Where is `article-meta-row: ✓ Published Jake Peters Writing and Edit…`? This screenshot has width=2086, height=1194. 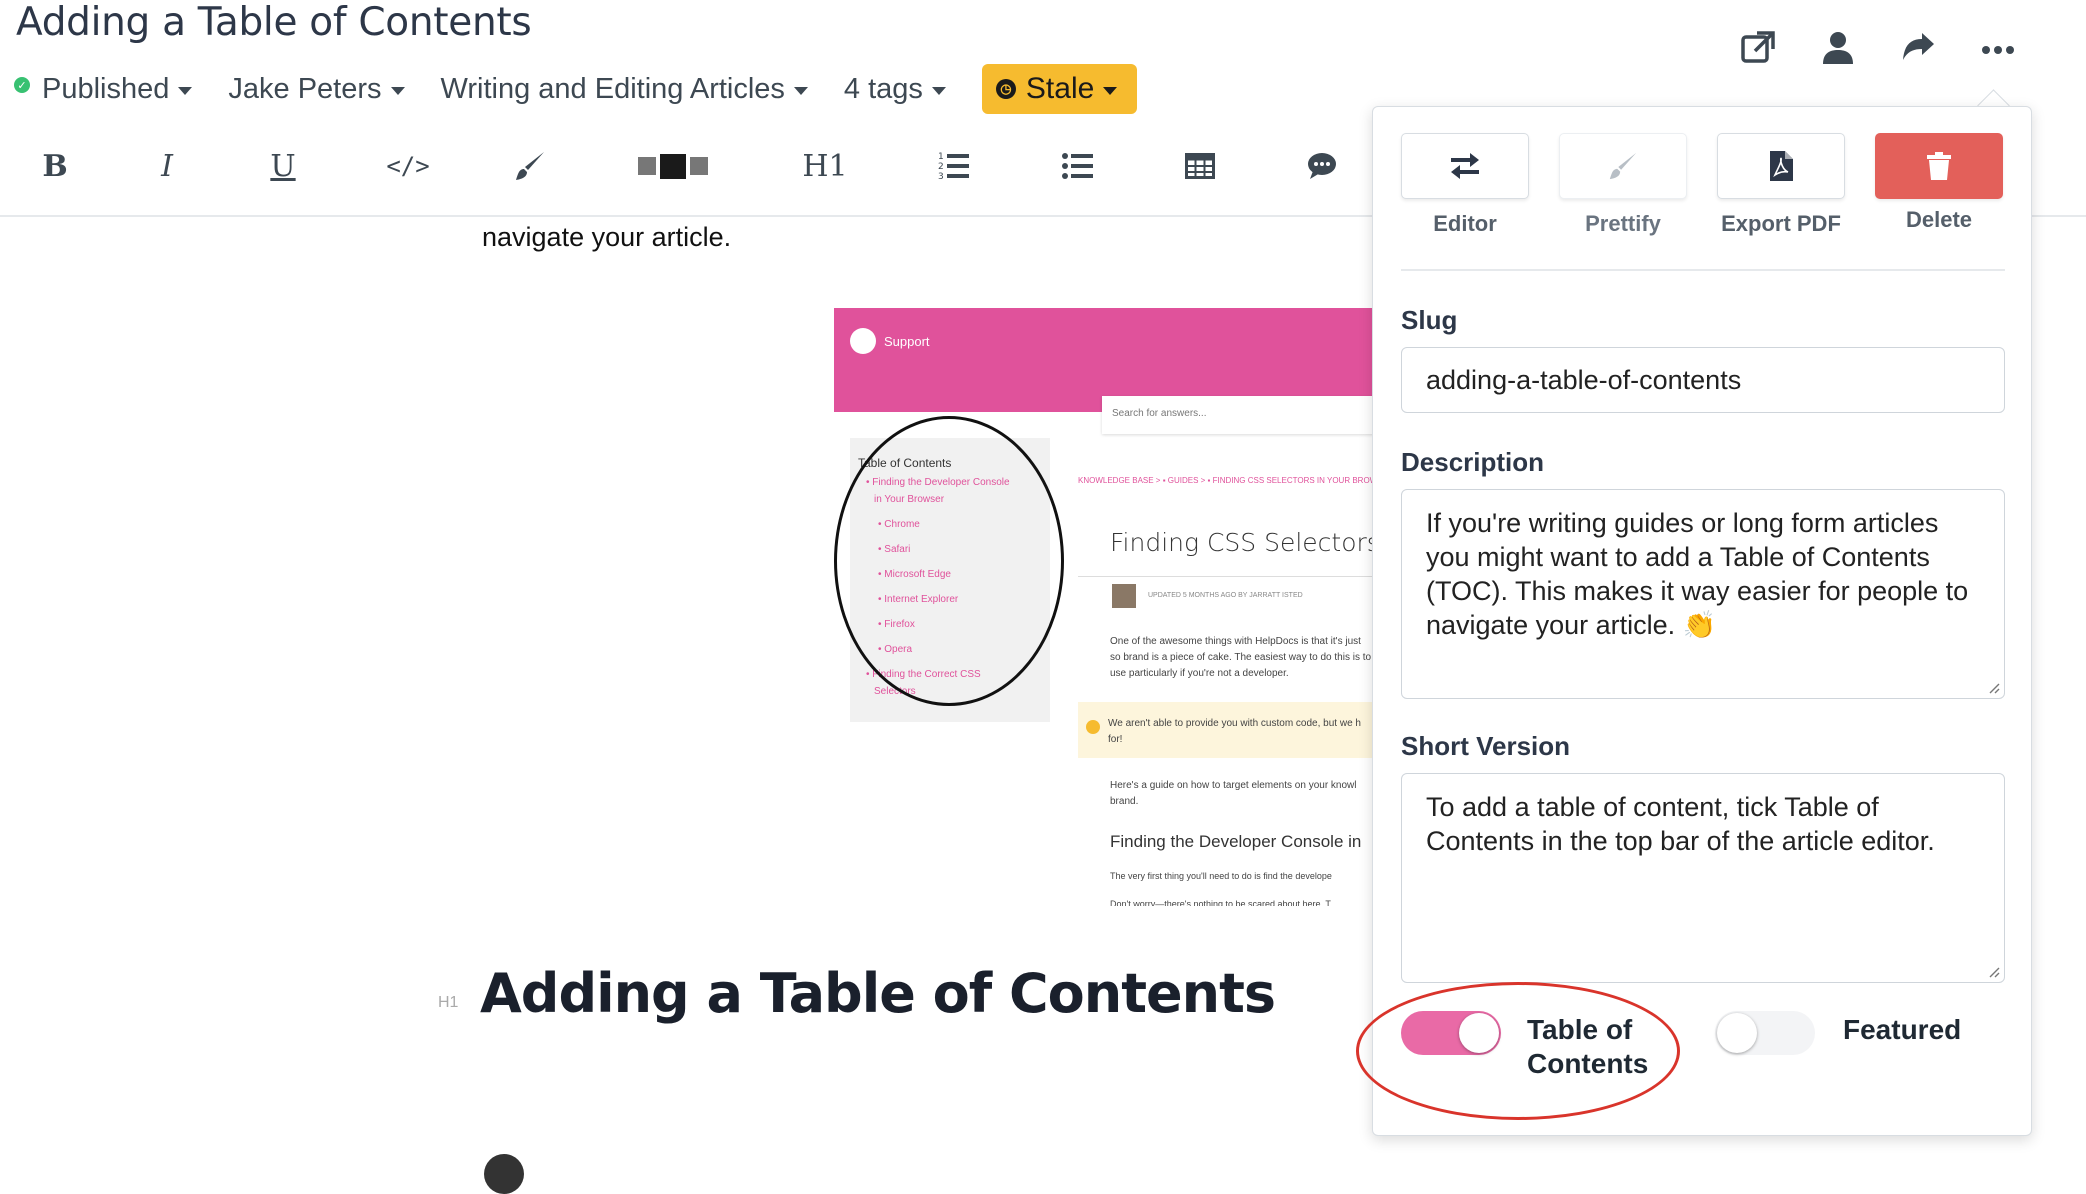 article-meta-row: ✓ Published Jake Peters Writing and Edit… is located at coordinates (576, 89).